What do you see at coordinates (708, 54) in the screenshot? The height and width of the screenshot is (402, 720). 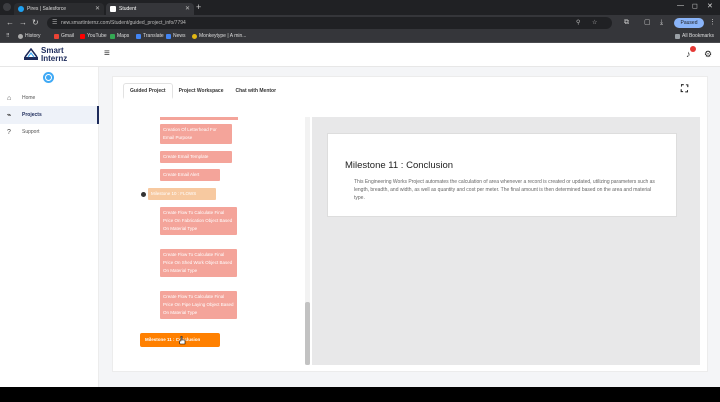 I see `settings-gear-icon: ⚙` at bounding box center [708, 54].